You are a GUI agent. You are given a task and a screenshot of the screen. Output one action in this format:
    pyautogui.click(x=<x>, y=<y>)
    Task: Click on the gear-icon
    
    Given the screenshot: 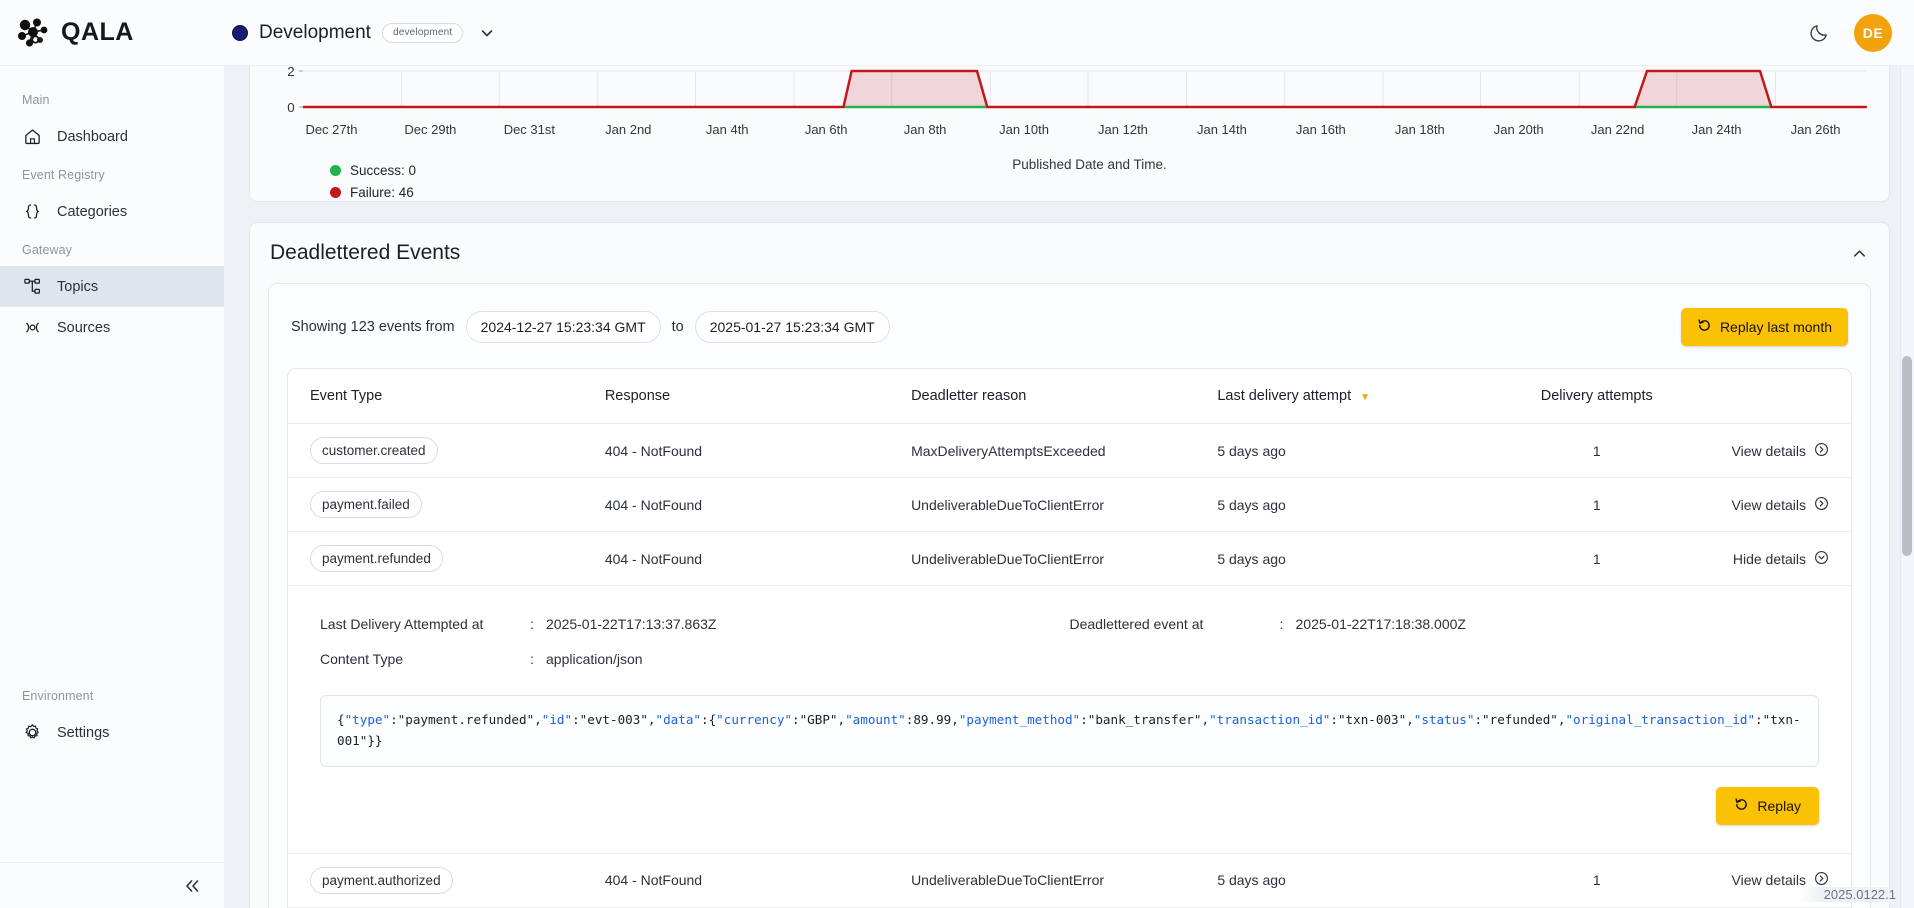 What is the action you would take?
    pyautogui.click(x=32, y=733)
    